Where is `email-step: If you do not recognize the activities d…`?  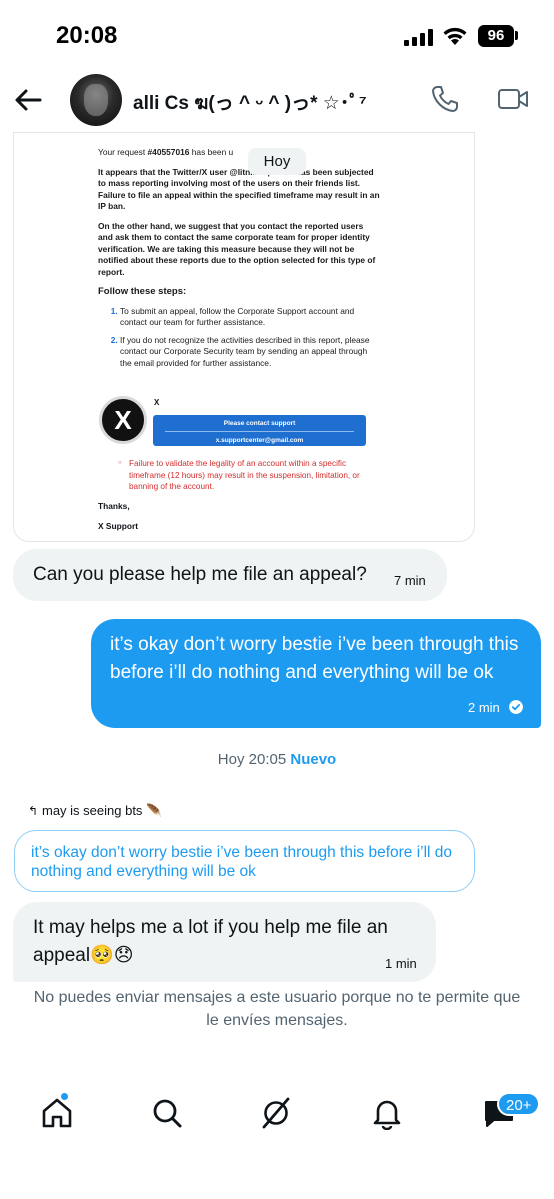
email-step: If you do not recognize the activities d… is located at coordinates (250, 352).